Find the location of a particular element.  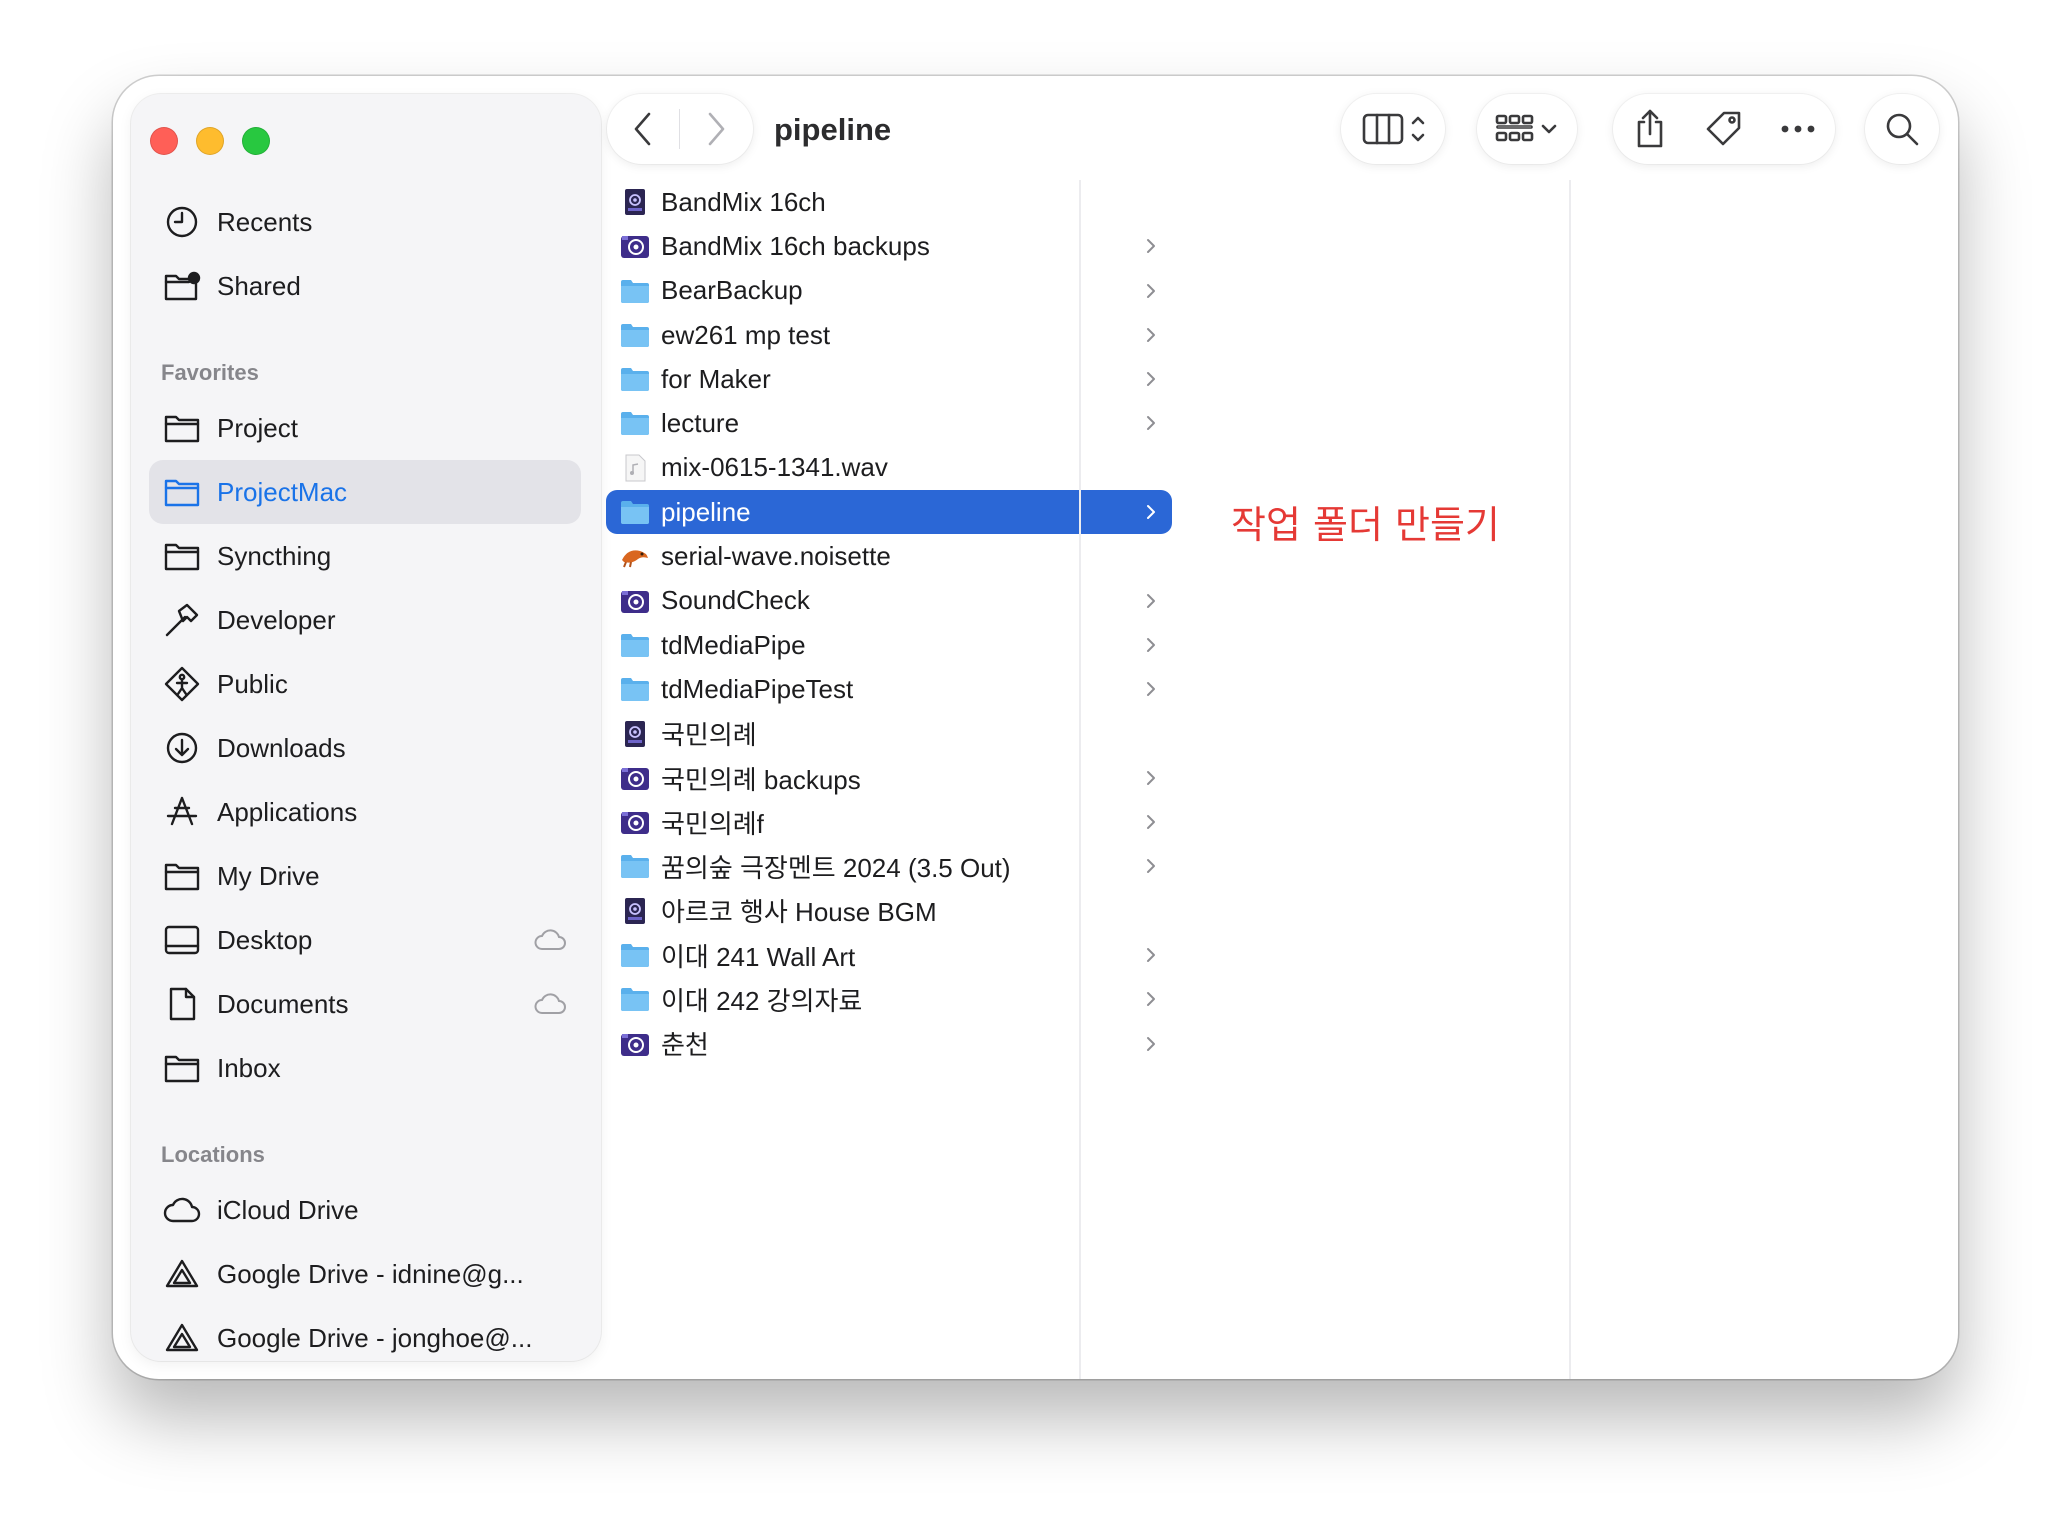

sidebar-item-public: Public is located at coordinates (365, 684).